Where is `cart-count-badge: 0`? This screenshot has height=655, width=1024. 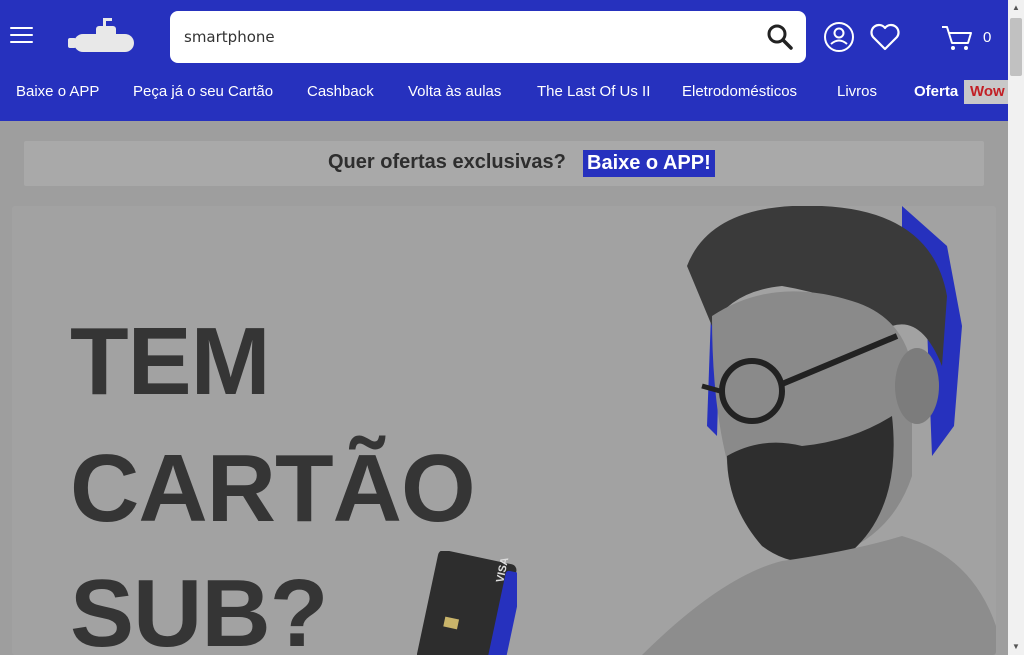 cart-count-badge: 0 is located at coordinates (987, 37).